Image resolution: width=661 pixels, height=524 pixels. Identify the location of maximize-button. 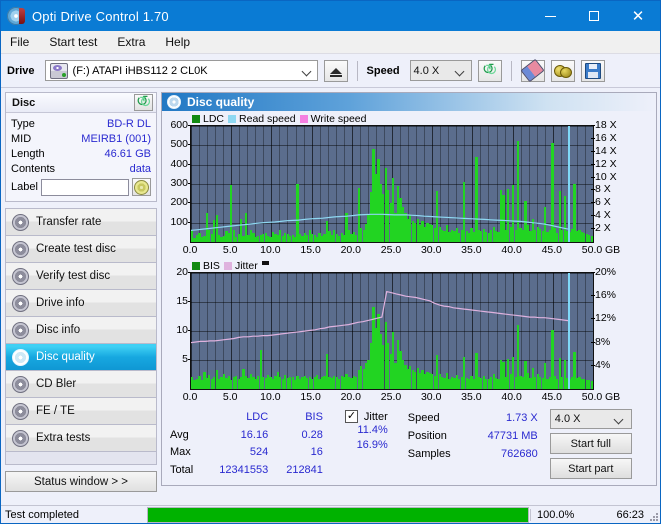
(594, 16).